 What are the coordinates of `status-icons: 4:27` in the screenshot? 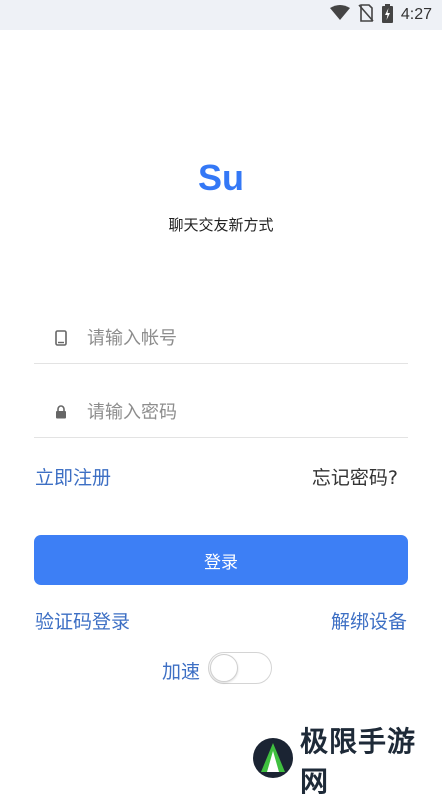 It's located at (380, 15).